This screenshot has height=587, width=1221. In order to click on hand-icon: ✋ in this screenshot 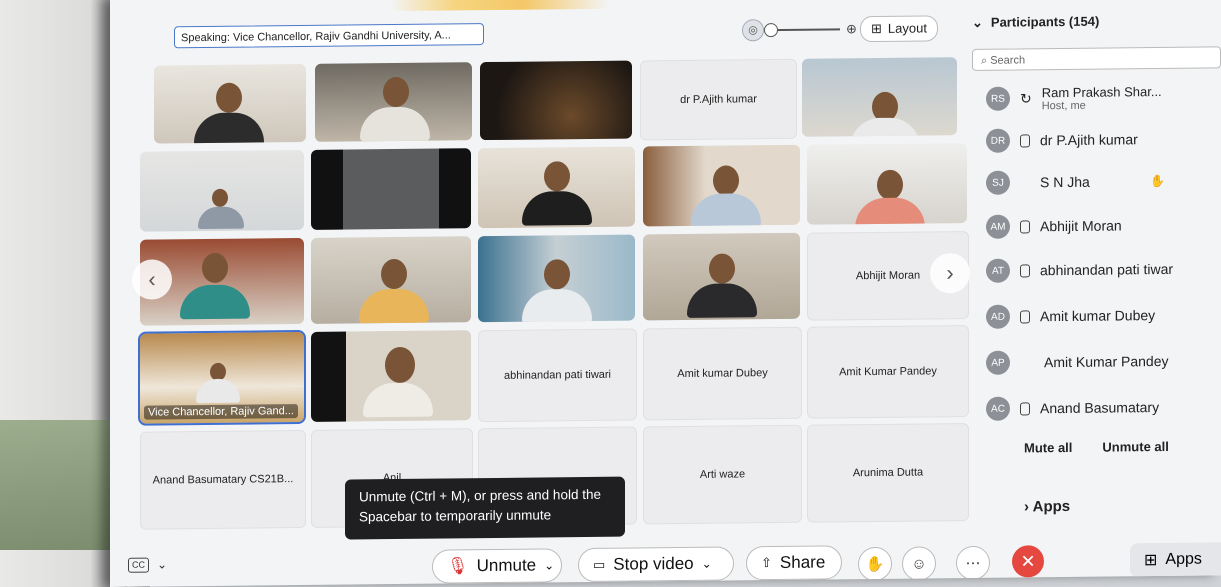, I will do `click(875, 564)`.